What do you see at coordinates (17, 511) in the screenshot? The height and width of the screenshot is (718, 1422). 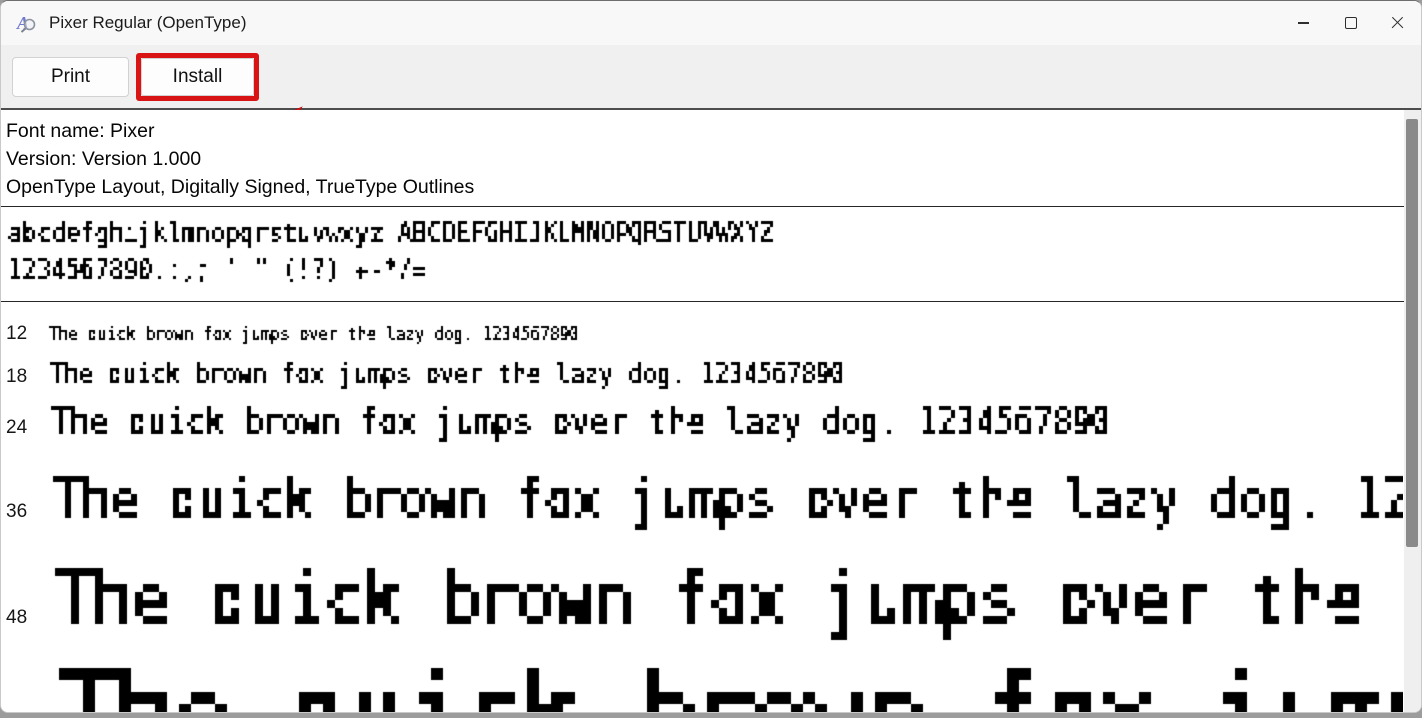 I see `size-label: 36` at bounding box center [17, 511].